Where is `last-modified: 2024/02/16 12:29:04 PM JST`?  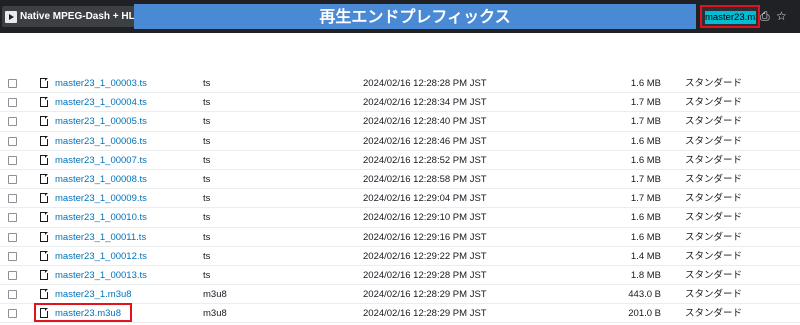 last-modified: 2024/02/16 12:29:04 PM JST is located at coordinates (425, 199).